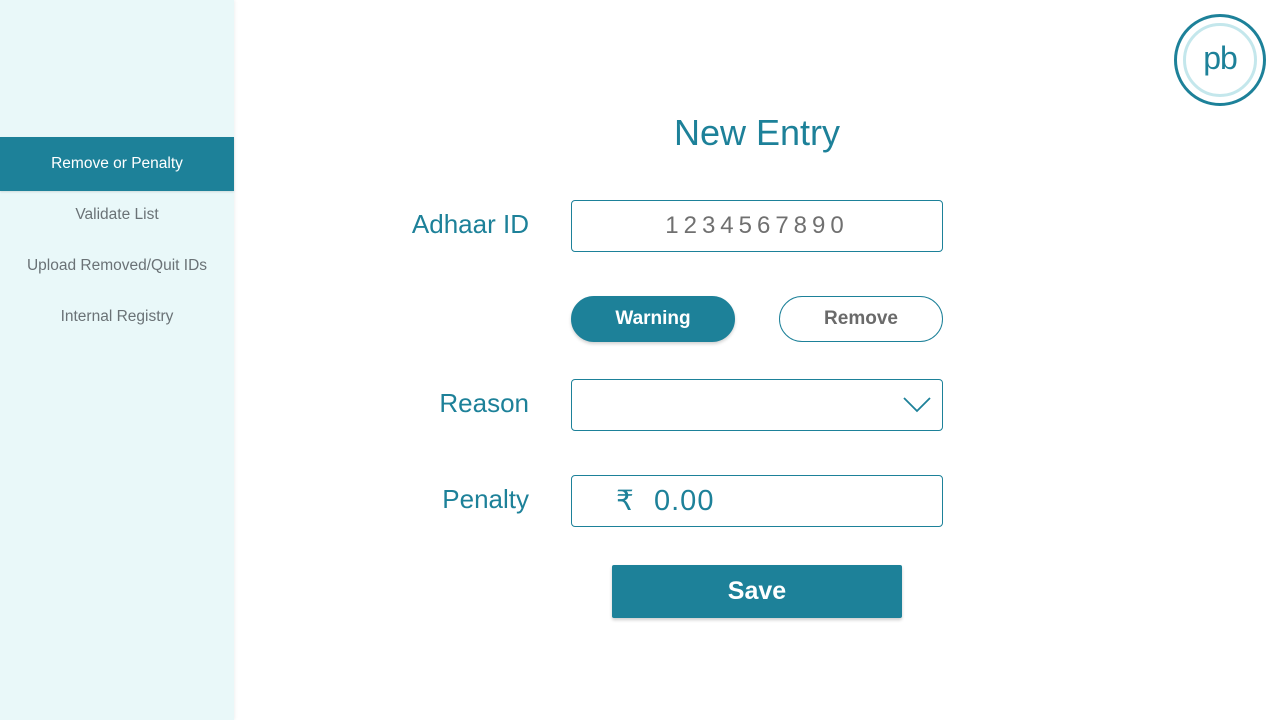 The width and height of the screenshot is (1280, 720). I want to click on logo-text: pb, so click(1220, 60).